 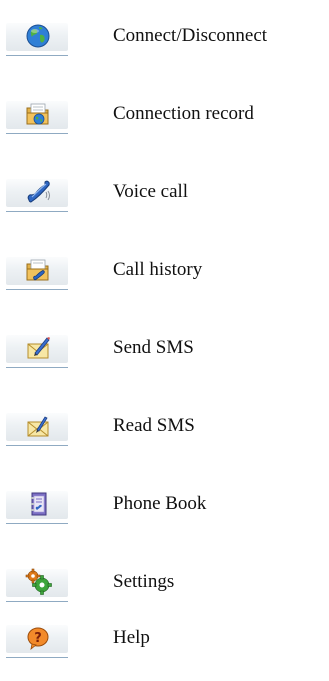 What do you see at coordinates (37, 194) in the screenshot?
I see `phone-handset-icon` at bounding box center [37, 194].